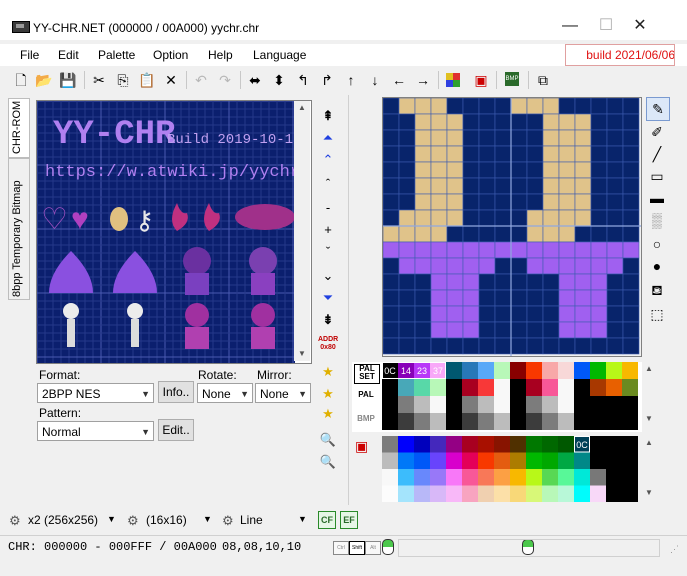  I want to click on external-link-icon: ⧉, so click(543, 80).